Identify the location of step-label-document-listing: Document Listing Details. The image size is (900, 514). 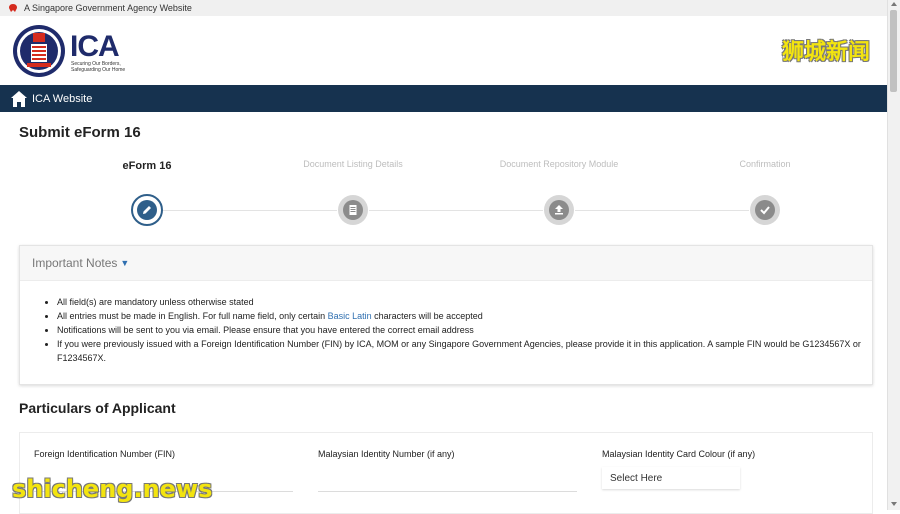
(353, 164).